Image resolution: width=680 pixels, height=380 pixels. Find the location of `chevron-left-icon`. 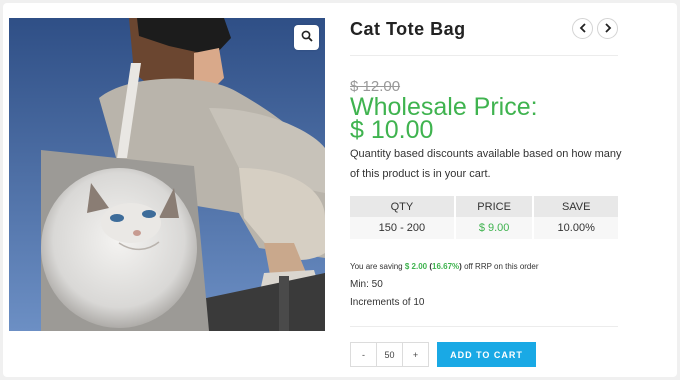

chevron-left-icon is located at coordinates (583, 29).